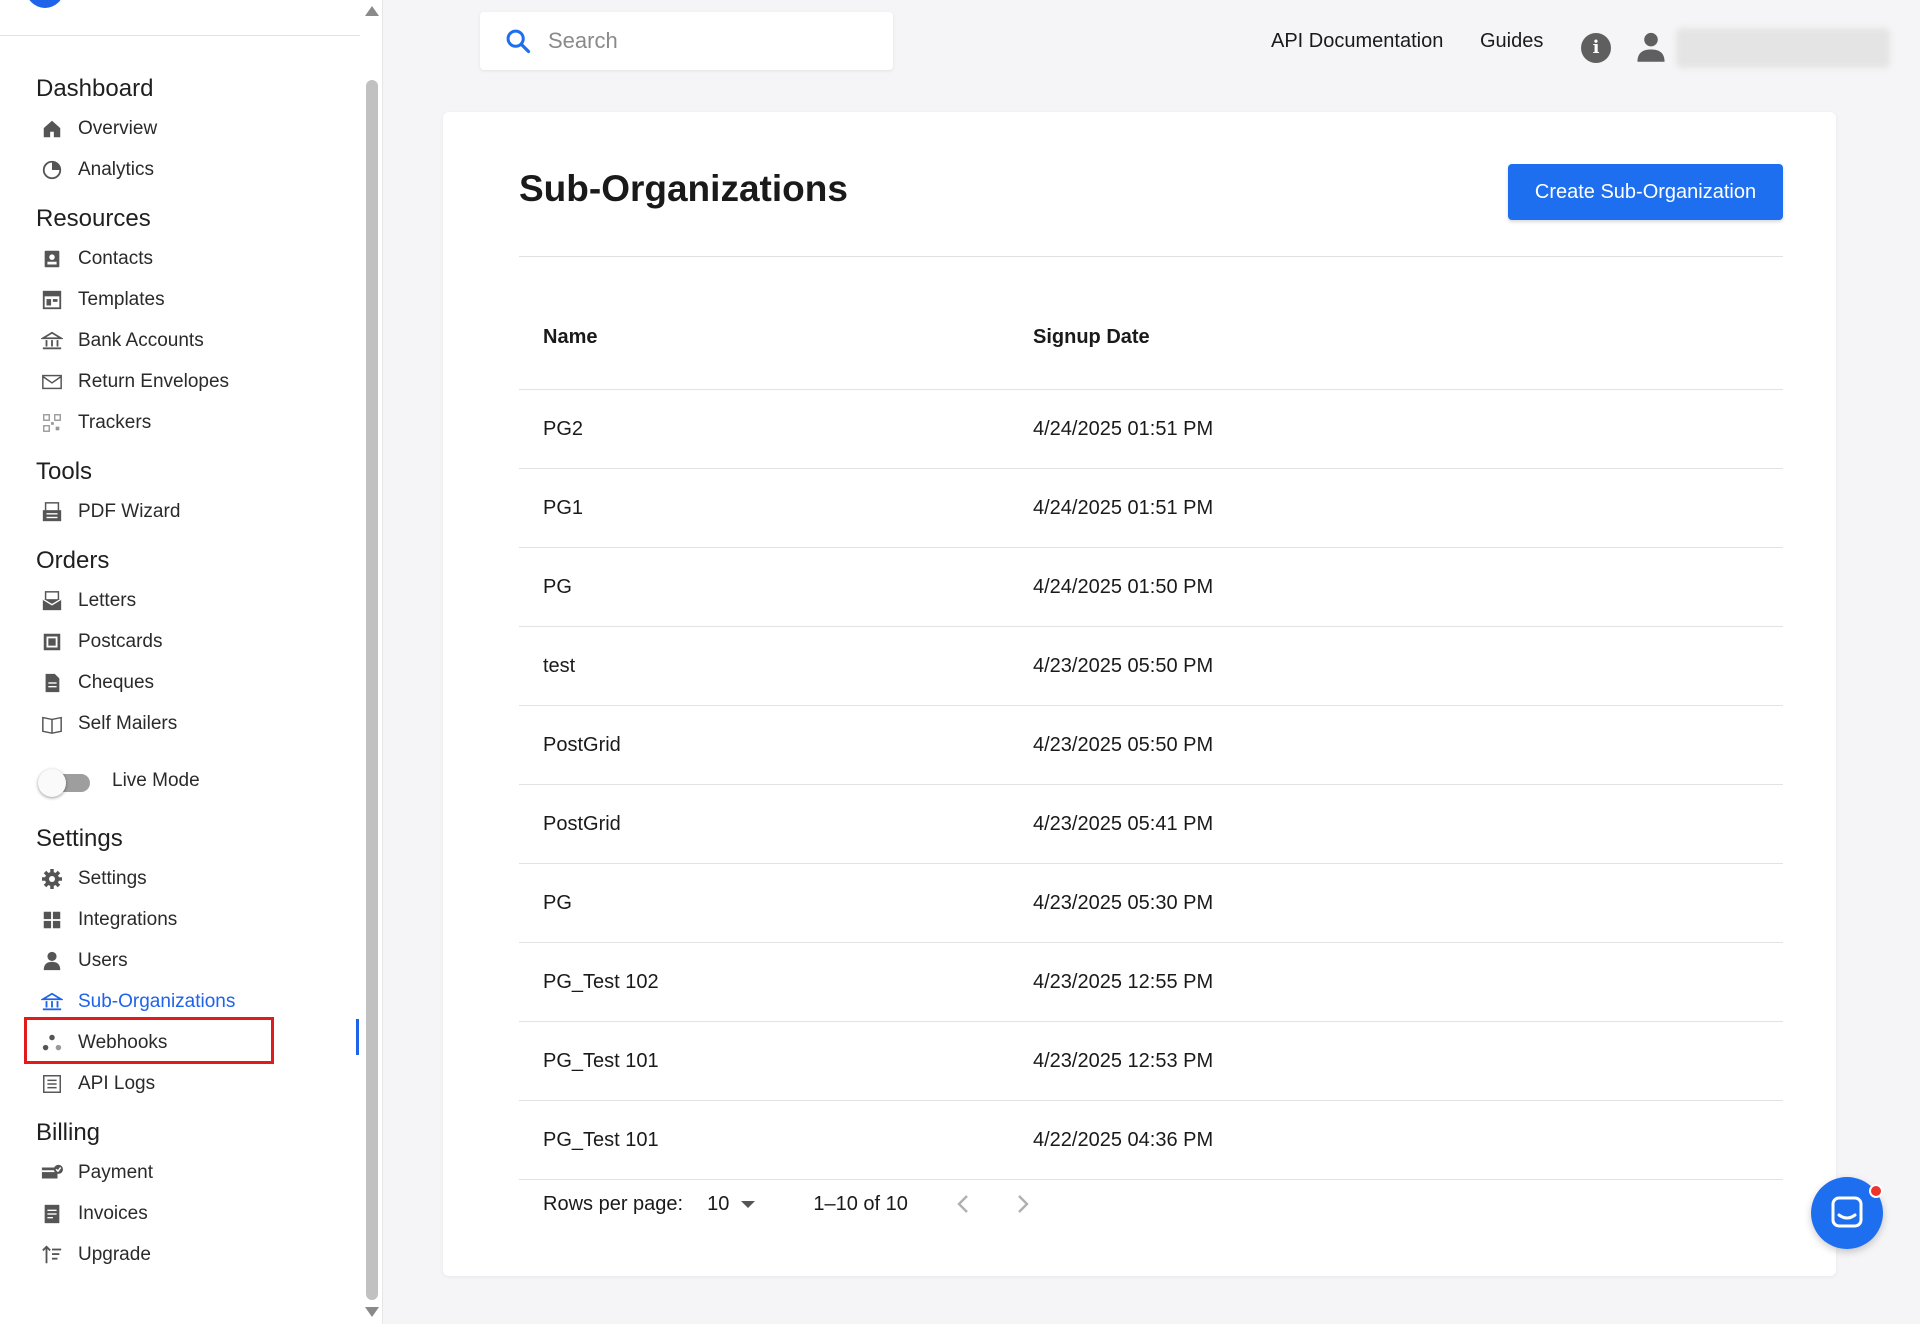  What do you see at coordinates (116, 682) in the screenshot?
I see `sidebar-item-label: Cheques` at bounding box center [116, 682].